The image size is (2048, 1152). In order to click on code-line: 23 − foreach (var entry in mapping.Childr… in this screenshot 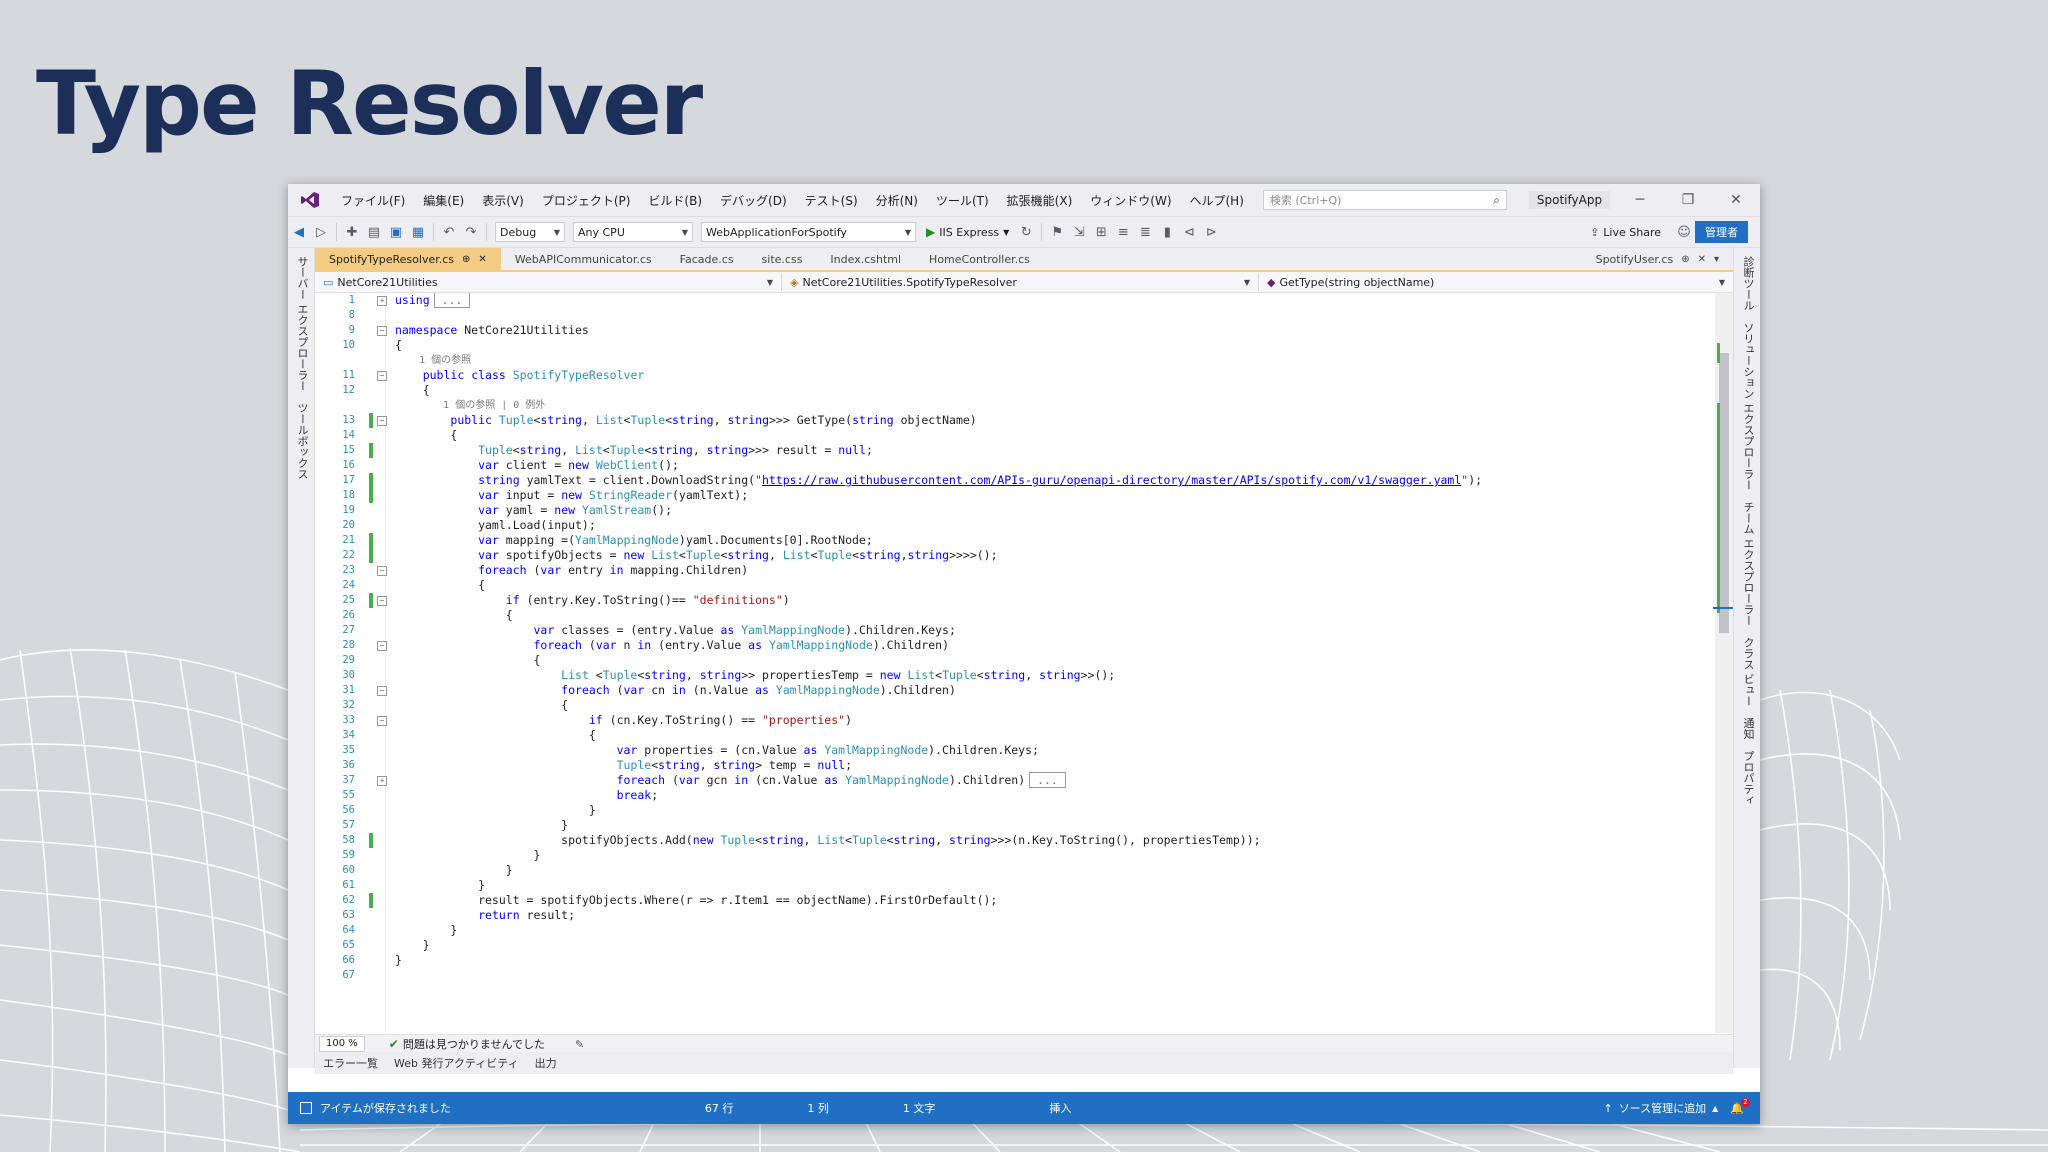, I will do `click(1027, 570)`.